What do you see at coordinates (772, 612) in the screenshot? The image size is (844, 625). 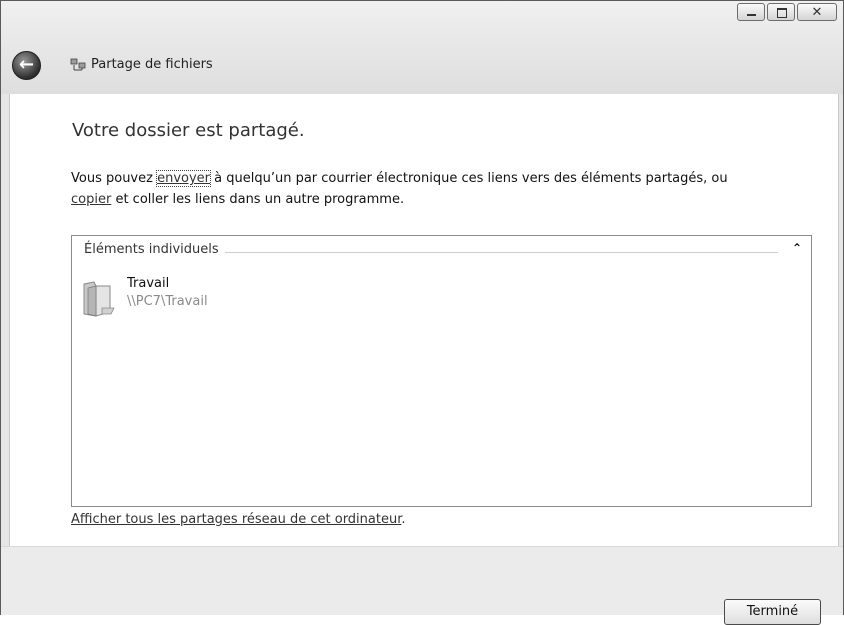 I see `done-button: Terminé` at bounding box center [772, 612].